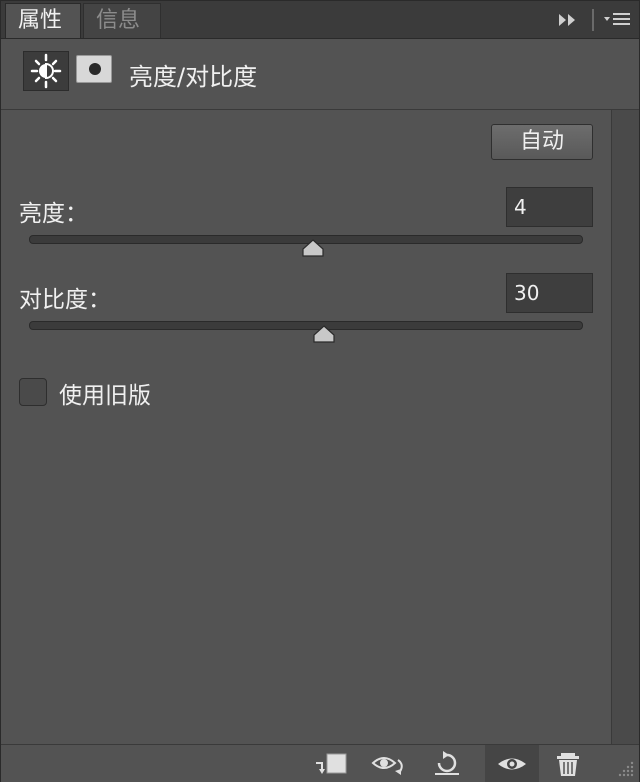 The width and height of the screenshot is (640, 782). What do you see at coordinates (65, 300) in the screenshot?
I see `contrast-label: 对比度：` at bounding box center [65, 300].